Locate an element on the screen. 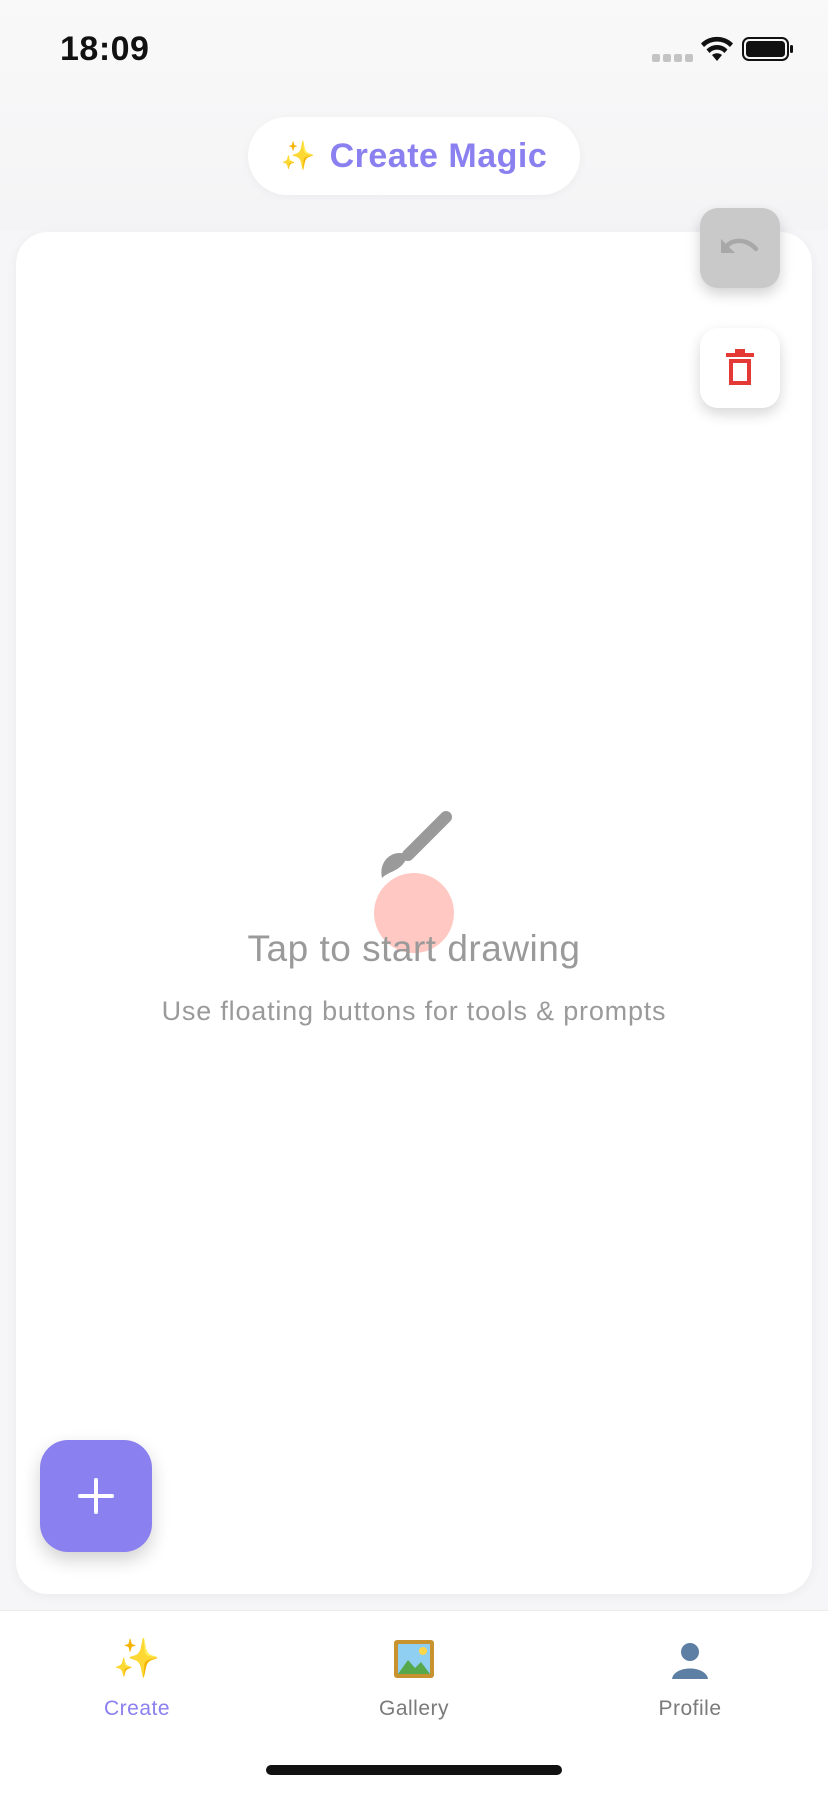 The image size is (828, 1793). plus-icon is located at coordinates (96, 1496).